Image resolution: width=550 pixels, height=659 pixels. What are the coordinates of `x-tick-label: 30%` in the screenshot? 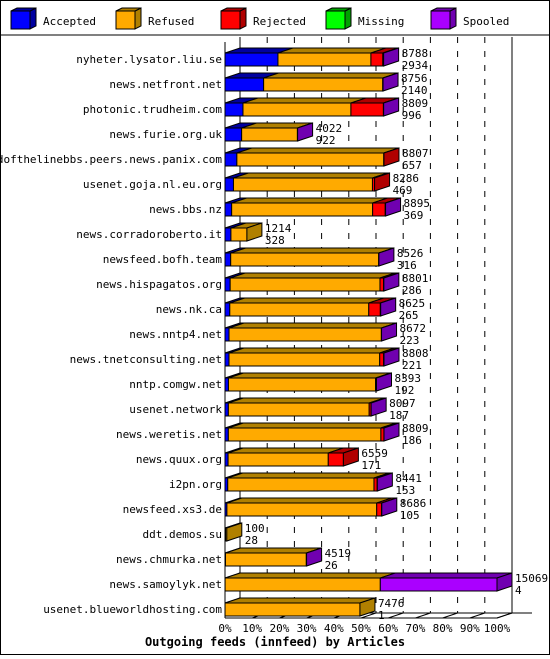 It's located at (307, 628).